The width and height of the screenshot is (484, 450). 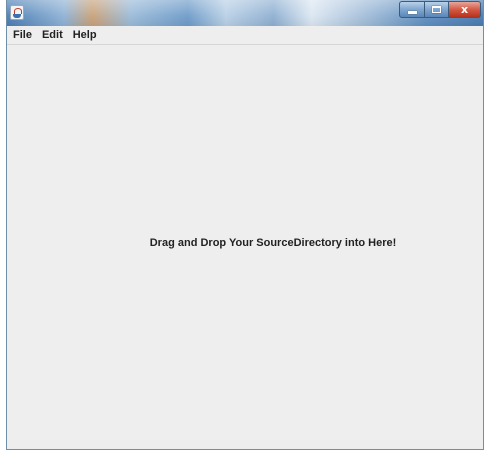 I want to click on menu-file: File, so click(x=22, y=35).